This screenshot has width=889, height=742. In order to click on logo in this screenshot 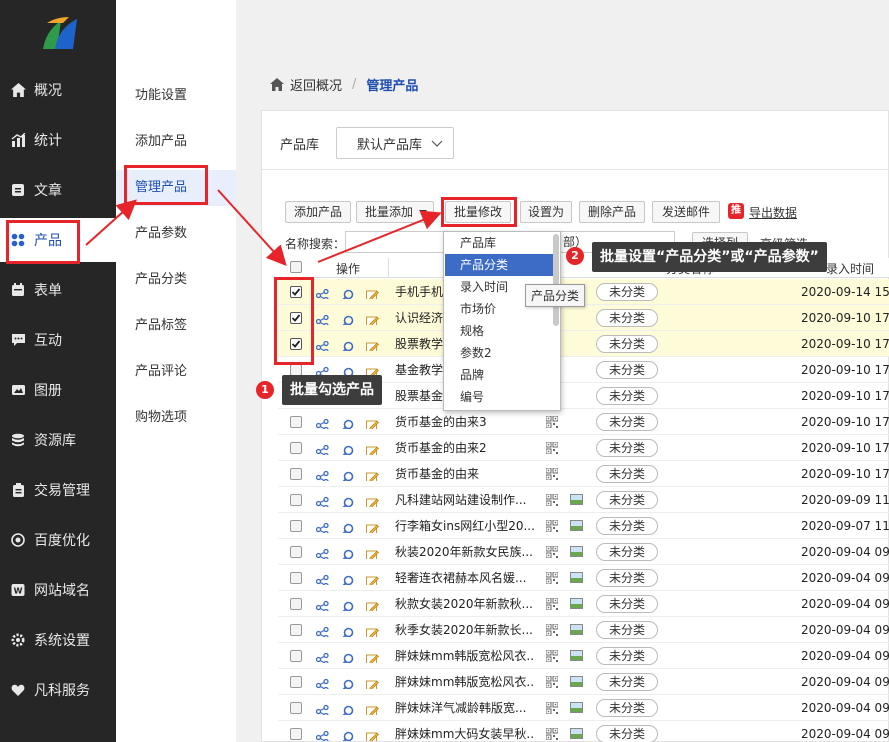, I will do `click(58, 33)`.